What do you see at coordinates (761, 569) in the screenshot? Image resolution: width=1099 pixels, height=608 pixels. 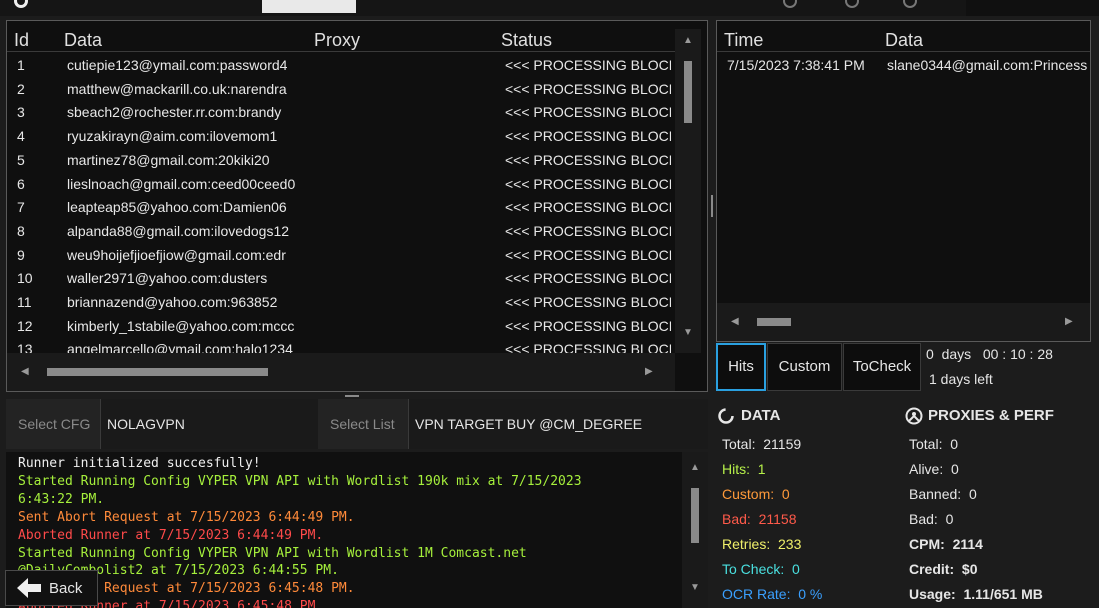 I see `data-tocheck: To Check: 0` at bounding box center [761, 569].